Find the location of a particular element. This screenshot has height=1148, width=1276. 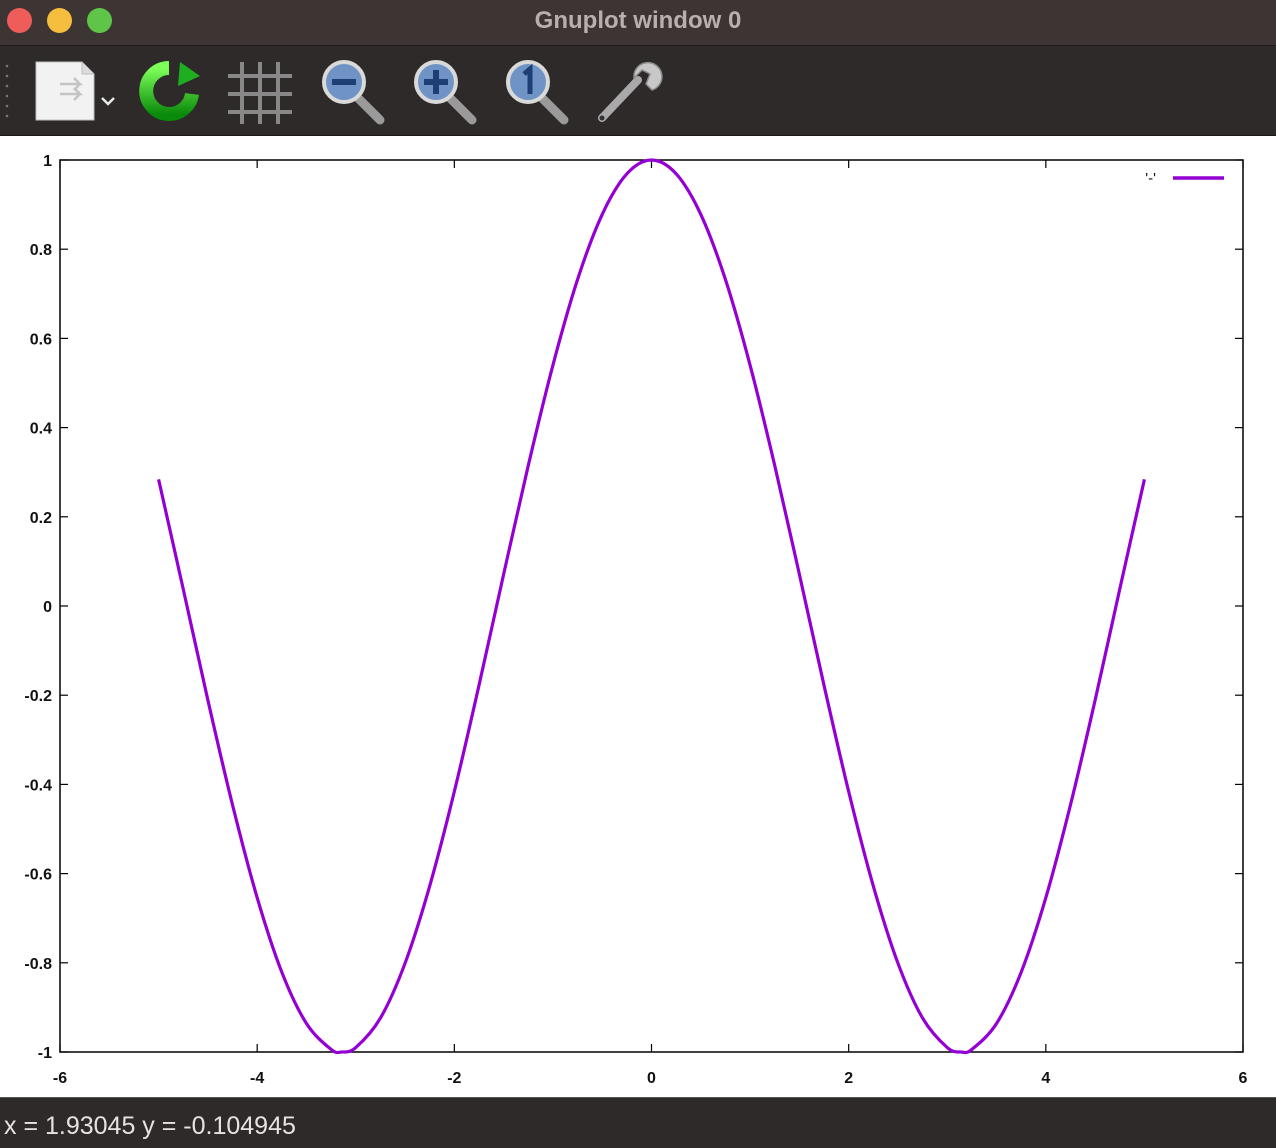

y-tick-label: 0.6 is located at coordinates (41, 339).